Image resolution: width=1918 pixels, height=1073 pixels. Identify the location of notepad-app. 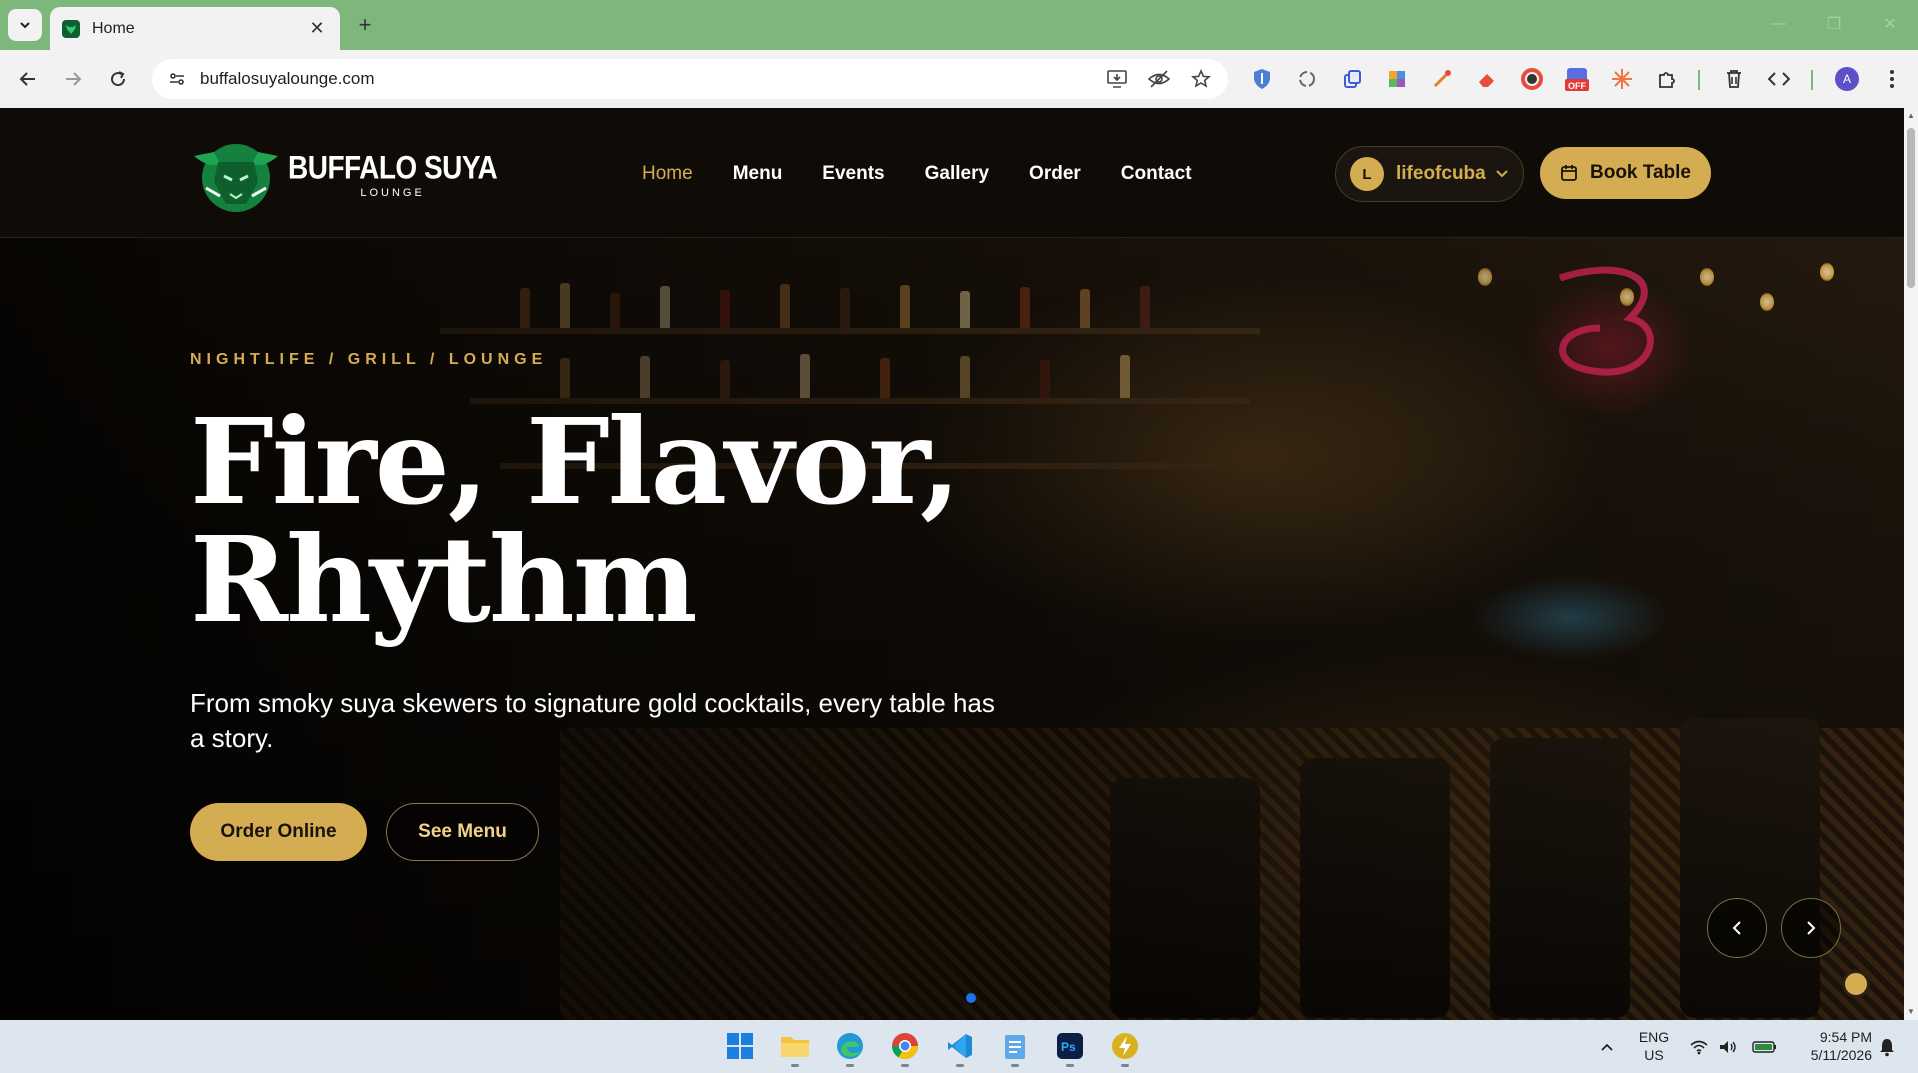
(1015, 1047).